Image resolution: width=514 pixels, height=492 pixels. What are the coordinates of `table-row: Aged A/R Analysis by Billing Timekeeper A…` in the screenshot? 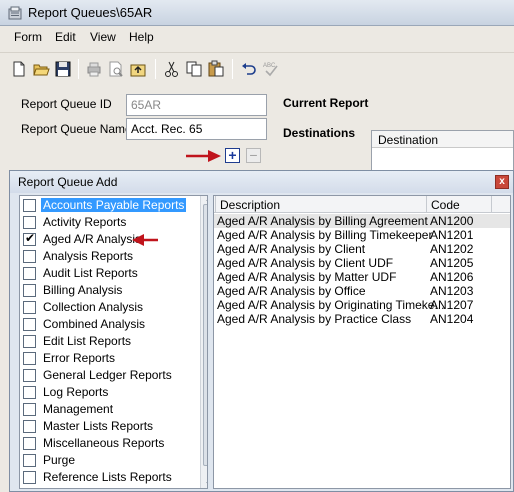 It's located at (362, 235).